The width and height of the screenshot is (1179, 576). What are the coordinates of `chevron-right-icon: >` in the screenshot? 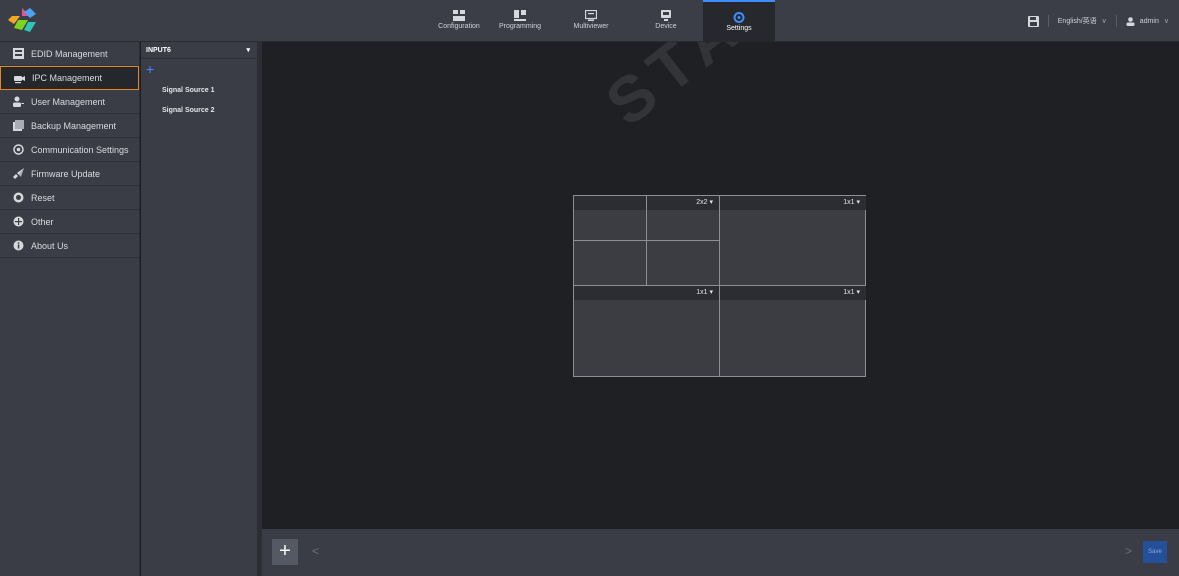 It's located at (1128, 551).